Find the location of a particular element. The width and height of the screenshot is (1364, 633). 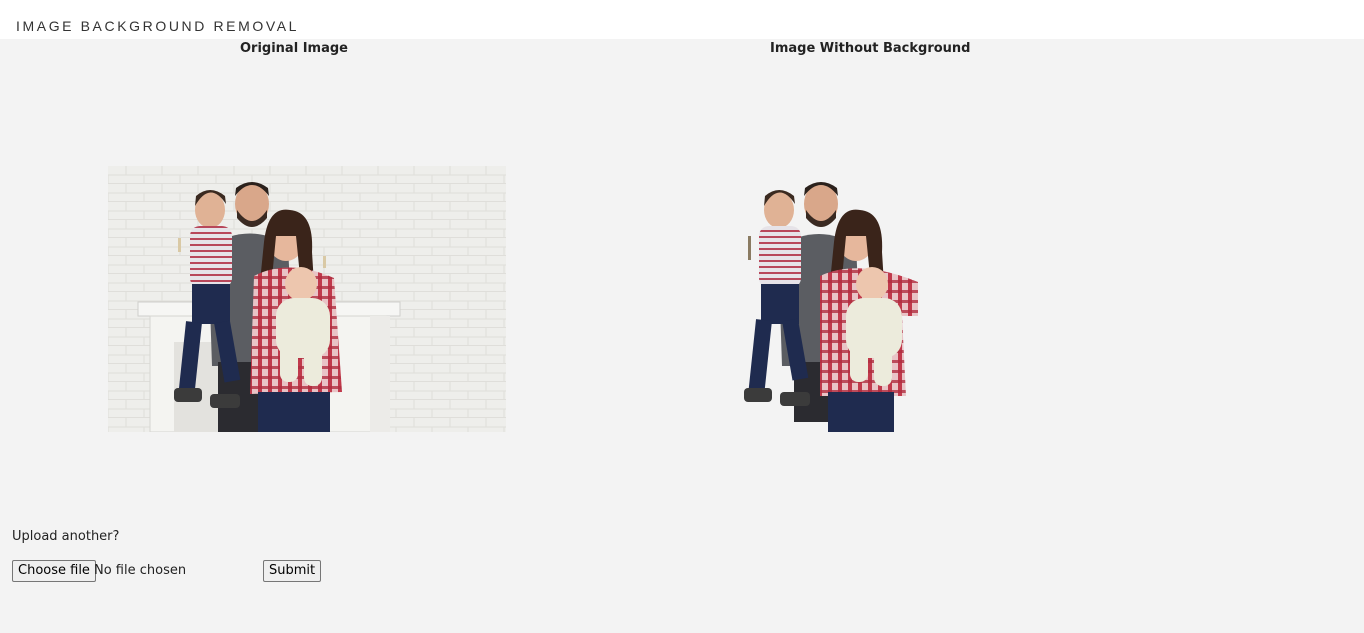

result-photo-illustration is located at coordinates (831, 307).